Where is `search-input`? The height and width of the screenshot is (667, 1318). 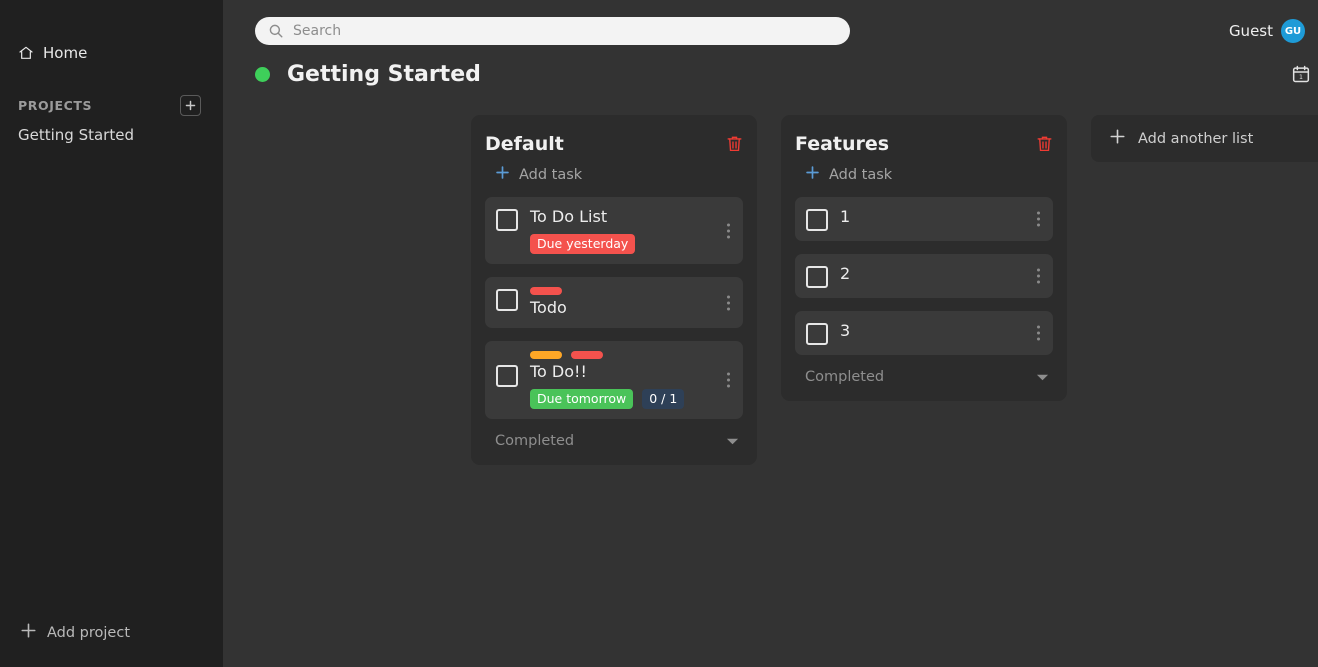 search-input is located at coordinates (552, 31).